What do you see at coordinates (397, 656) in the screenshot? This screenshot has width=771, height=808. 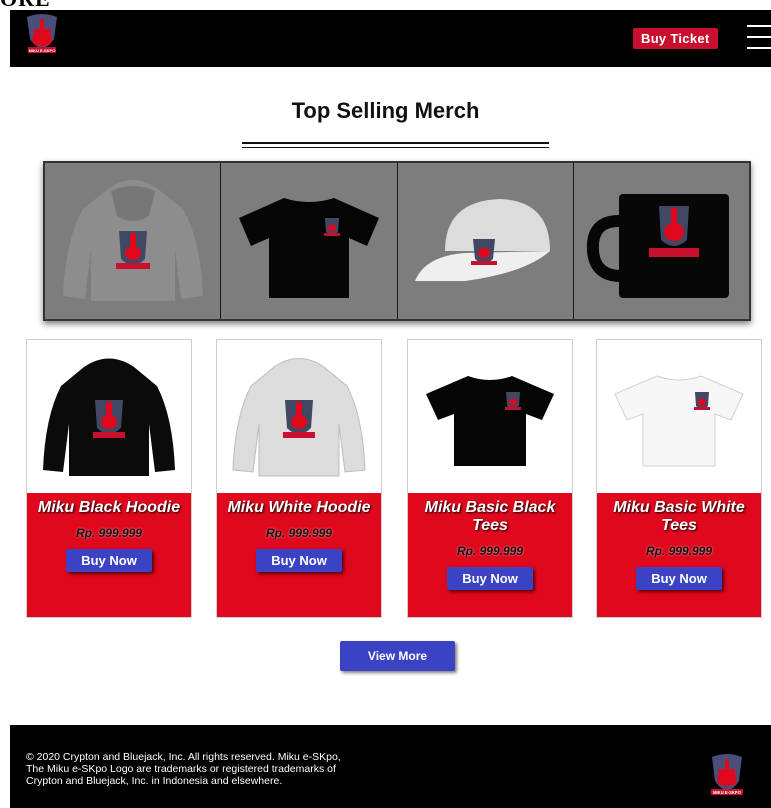 I see `view-more-button: View More` at bounding box center [397, 656].